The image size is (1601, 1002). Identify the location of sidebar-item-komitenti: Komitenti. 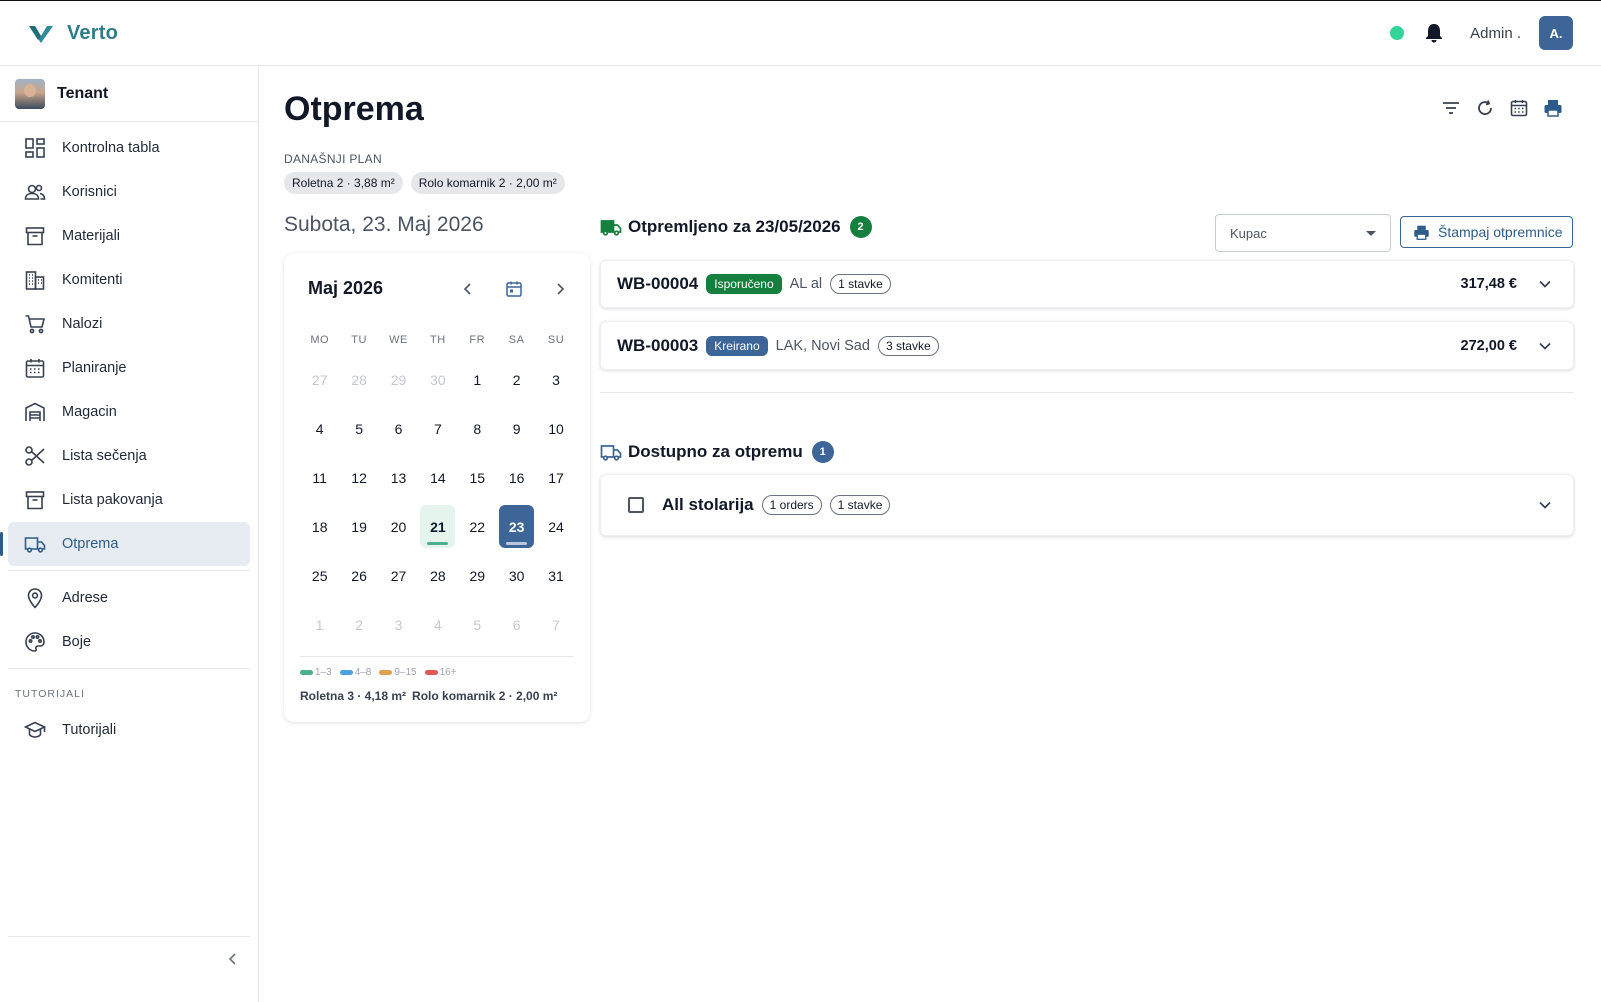
(129, 280).